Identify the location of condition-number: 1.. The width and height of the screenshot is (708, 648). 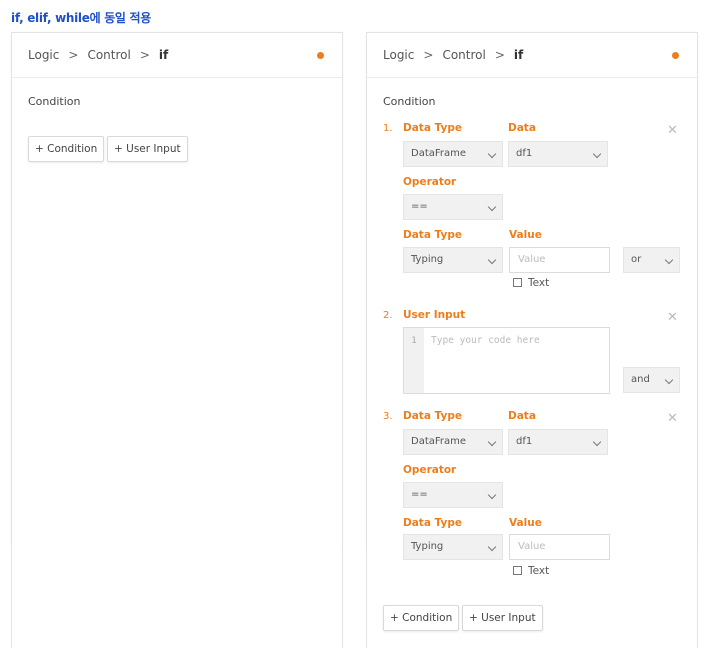
(388, 128).